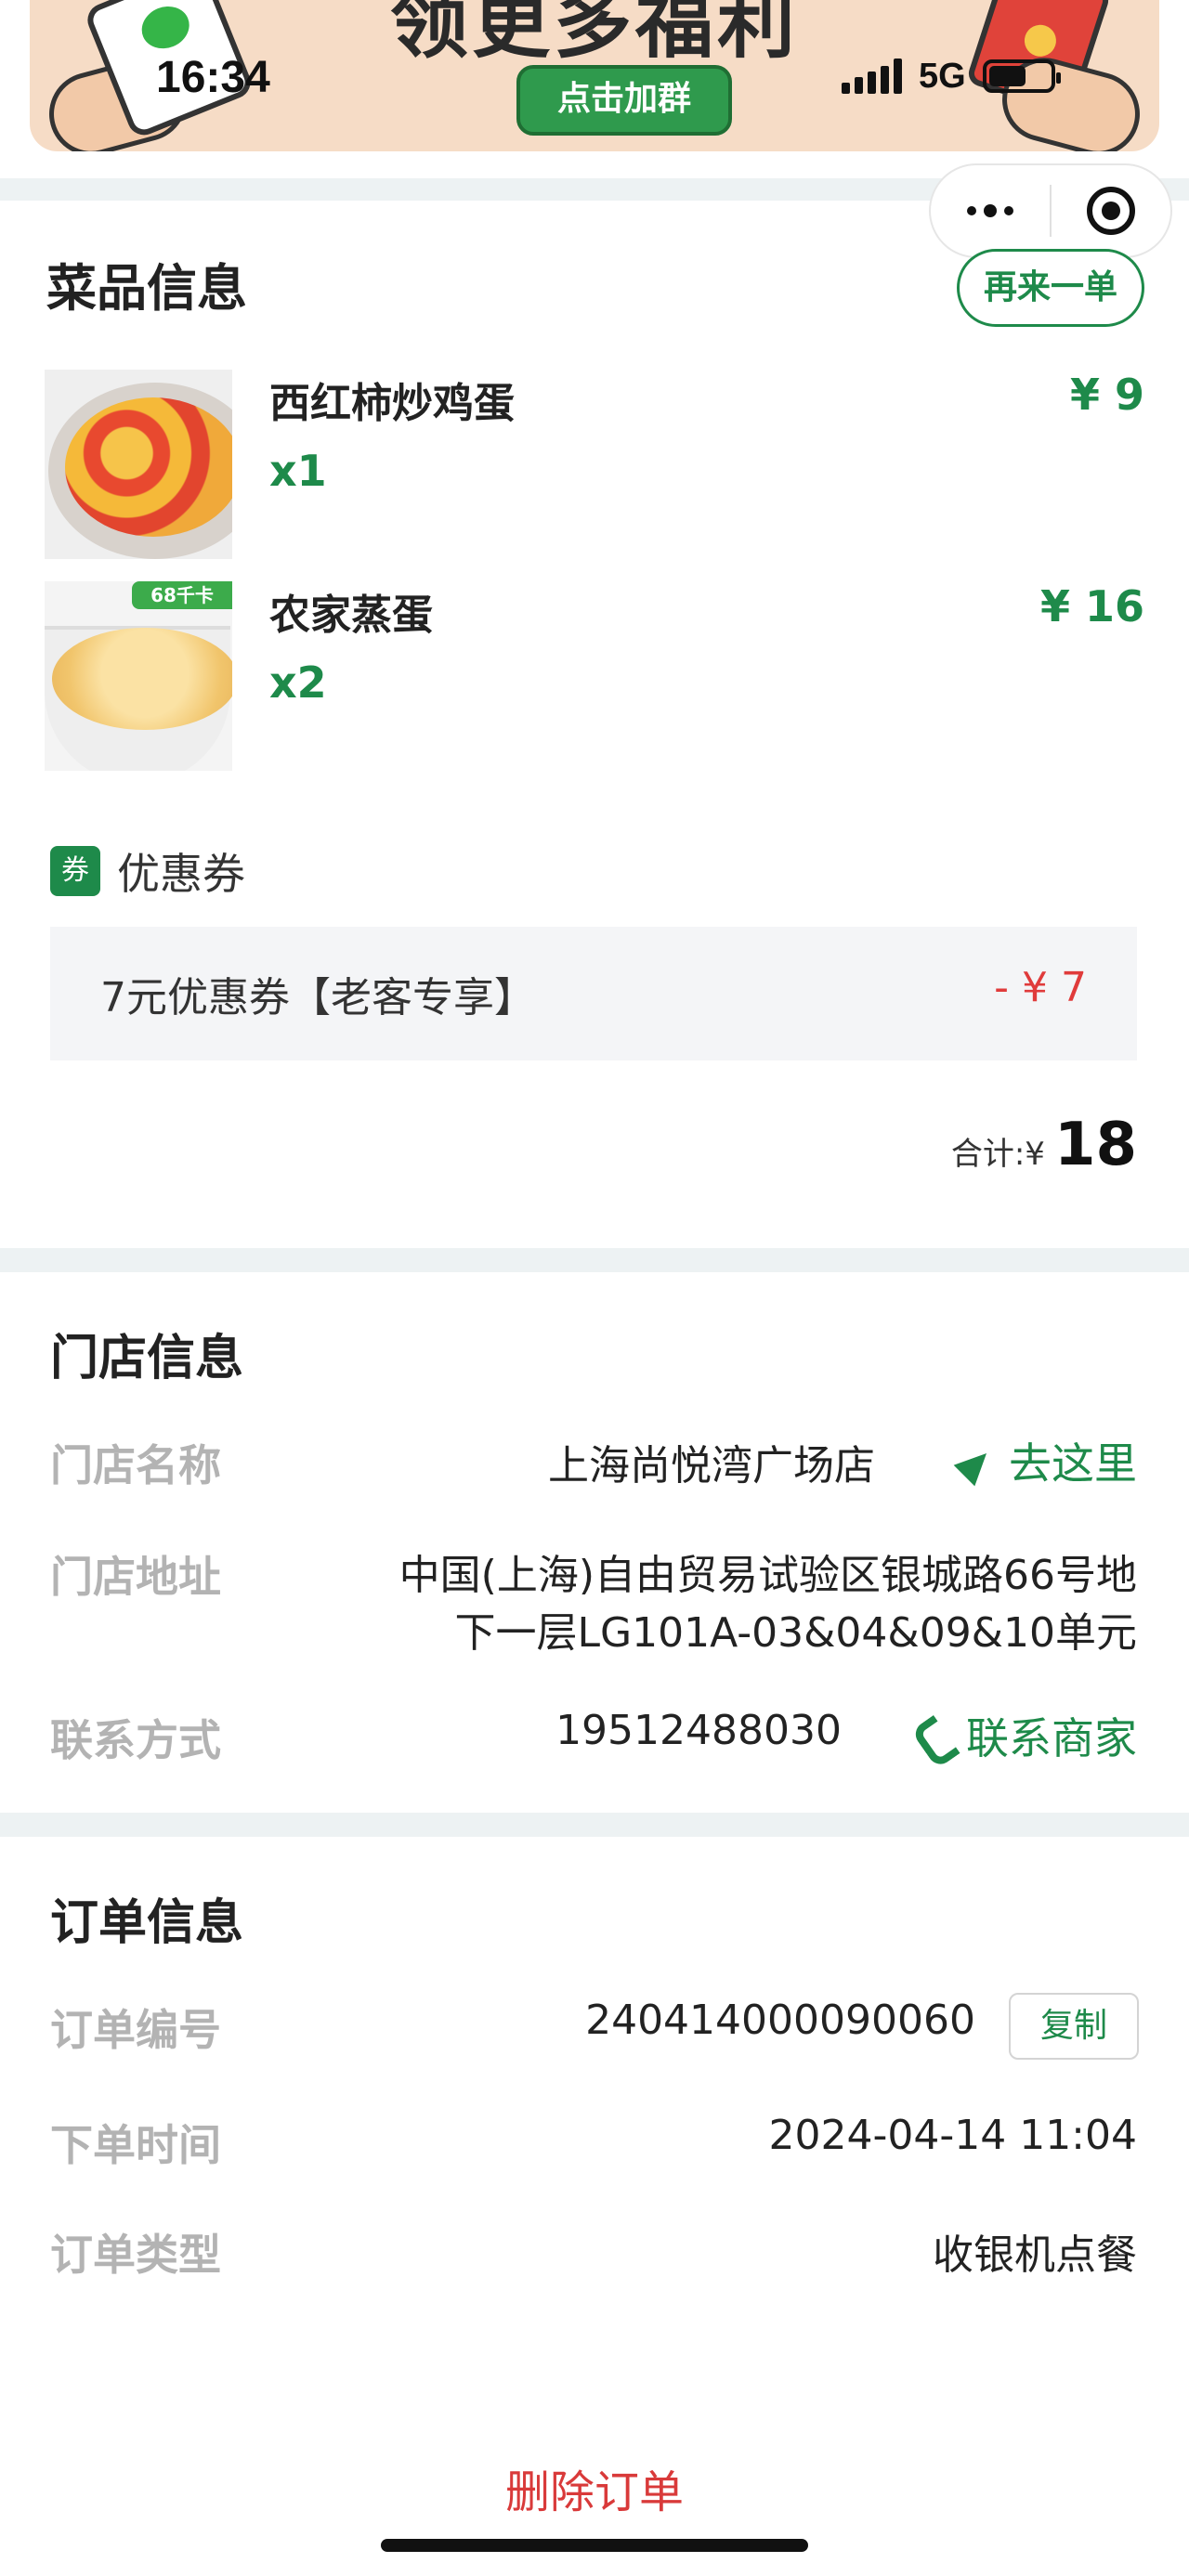  Describe the element at coordinates (1041, 988) in the screenshot. I see `coupon-amount: - ¥ 7` at that location.